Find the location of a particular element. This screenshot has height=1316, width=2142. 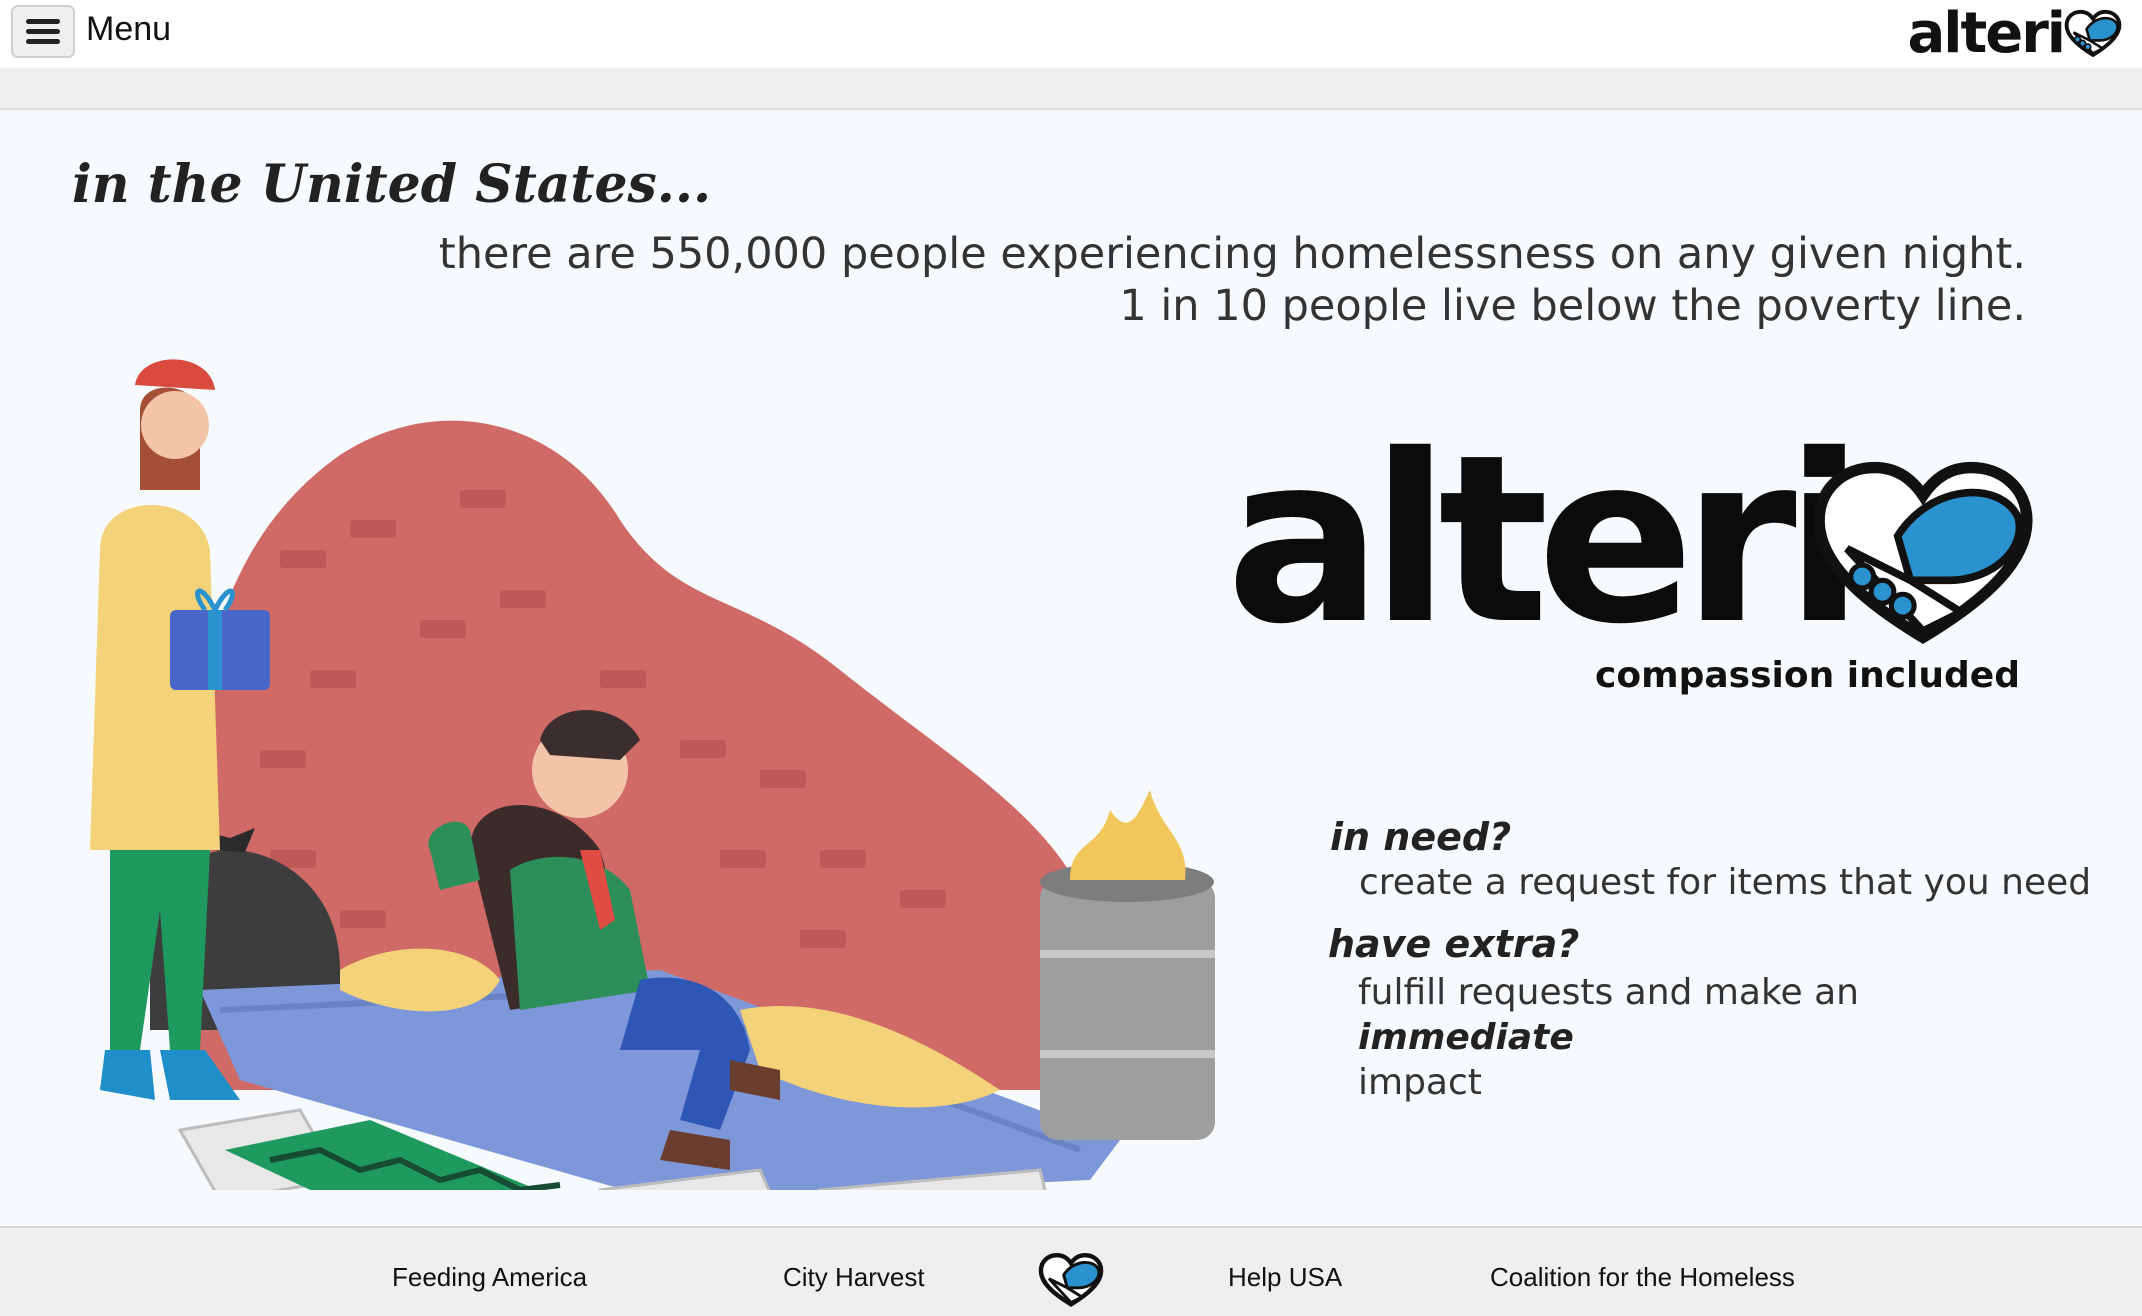

top-navigation-bar: Menu alteri is located at coordinates (1071, 34).